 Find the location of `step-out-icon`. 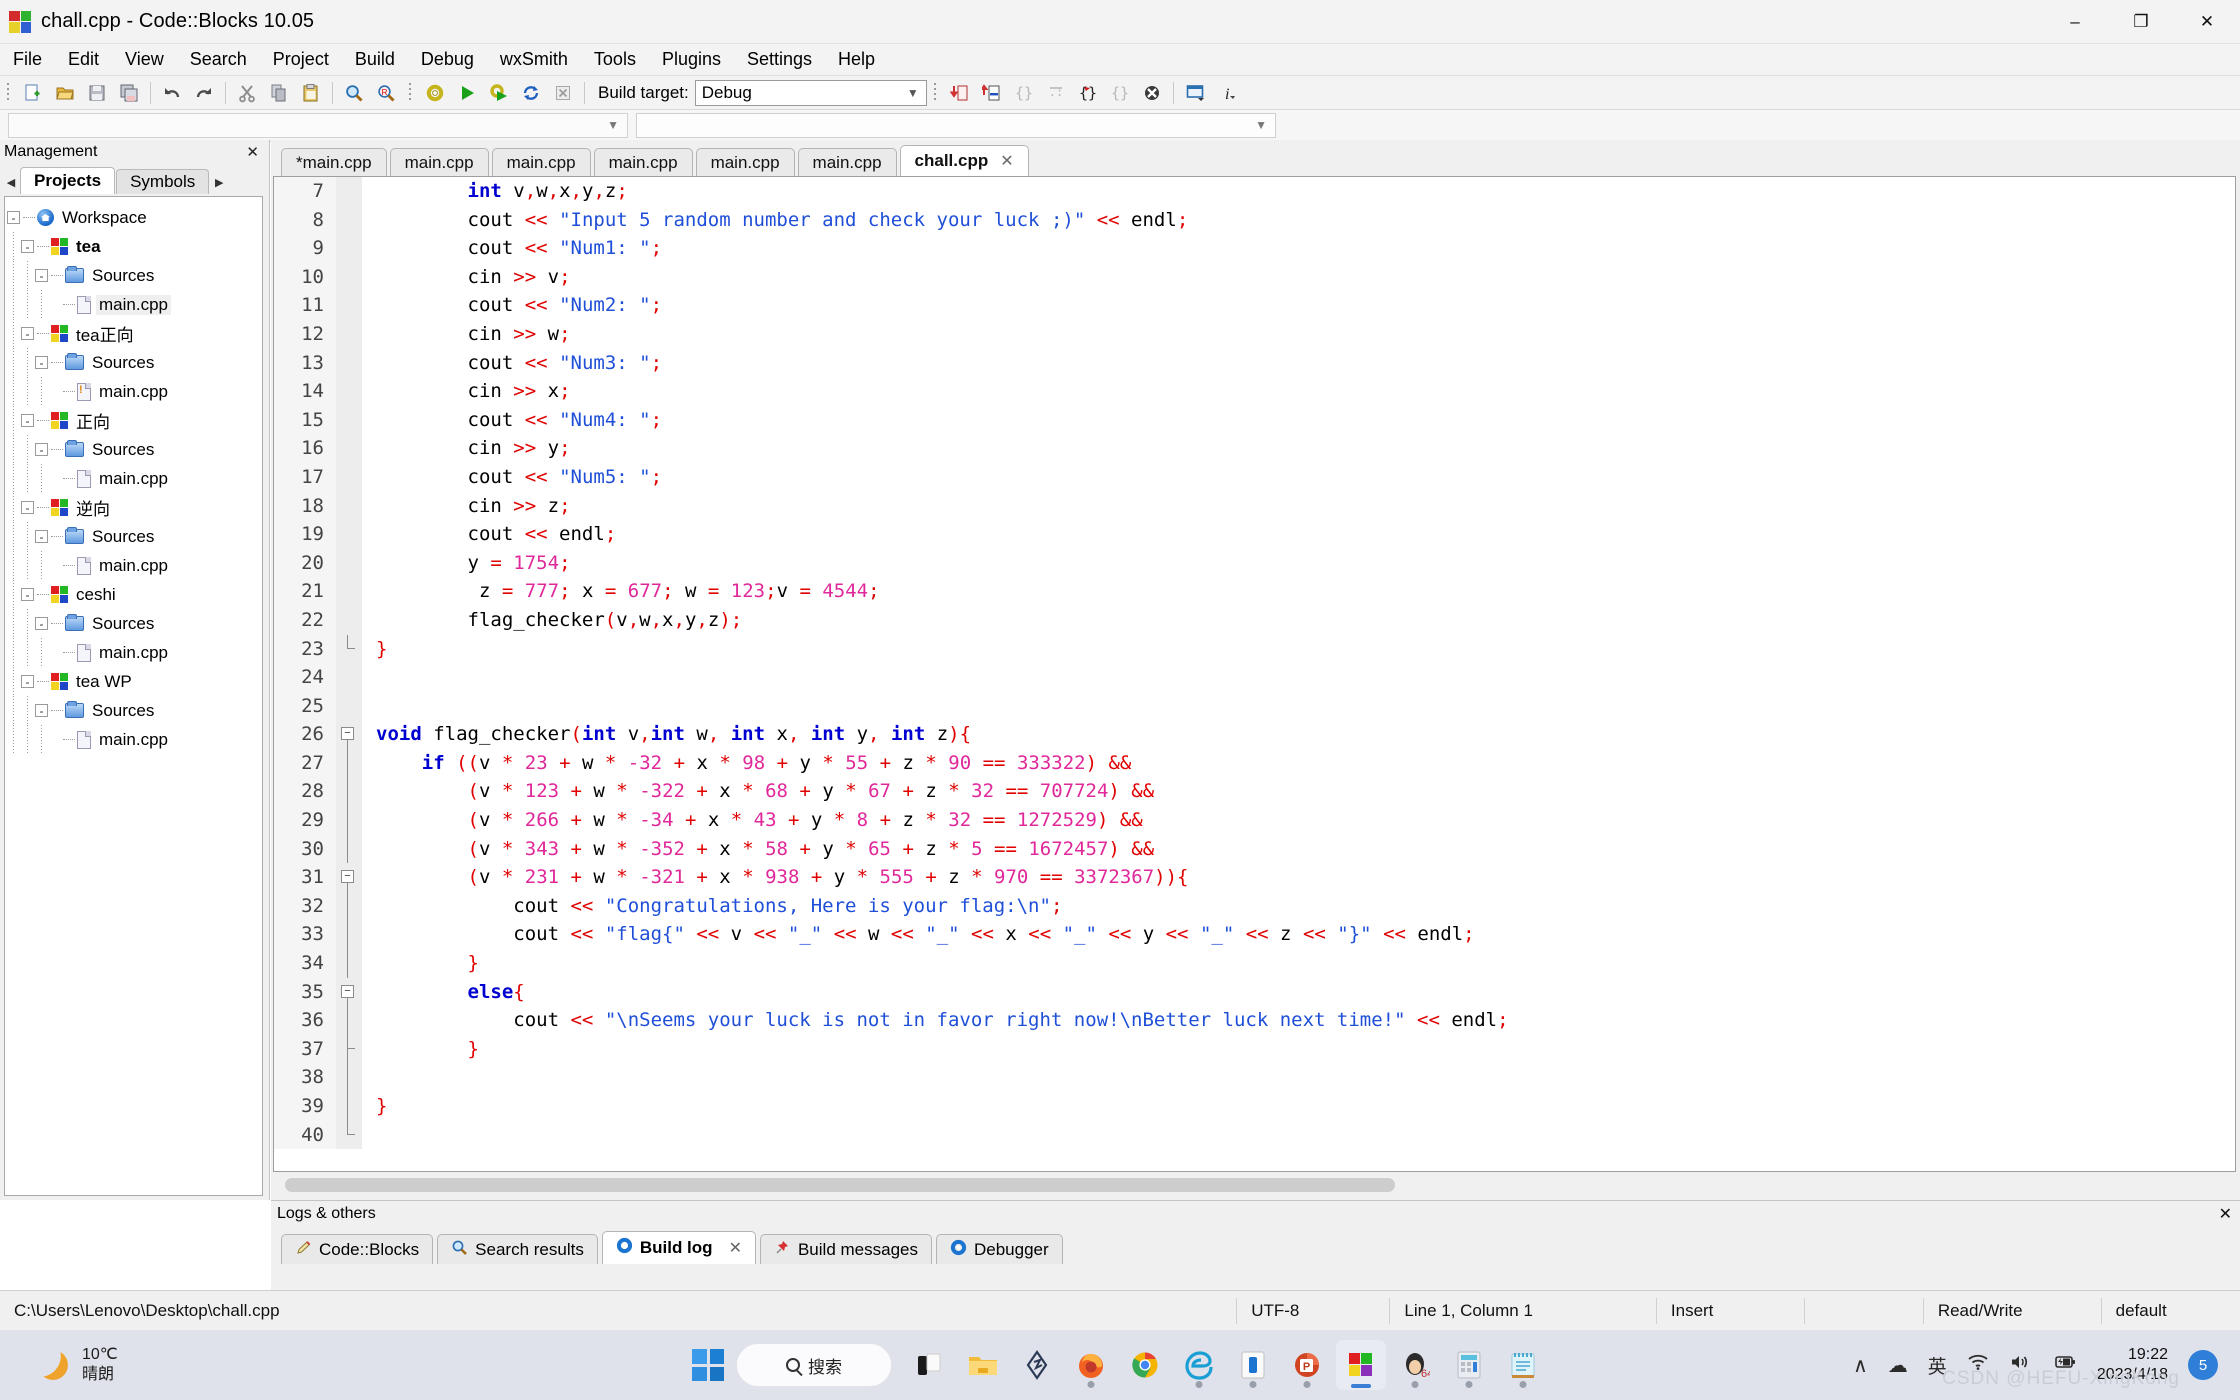

step-out-icon is located at coordinates (992, 93).